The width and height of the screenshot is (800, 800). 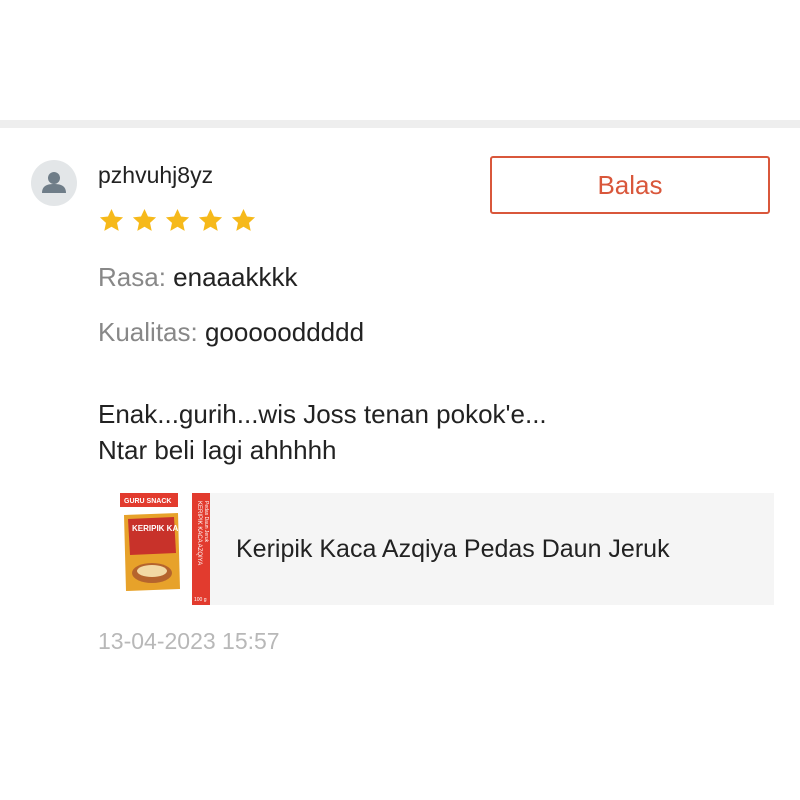 What do you see at coordinates (453, 548) in the screenshot?
I see `product-name: Keripik Kaca Azqiya Pedas Daun Jeruk` at bounding box center [453, 548].